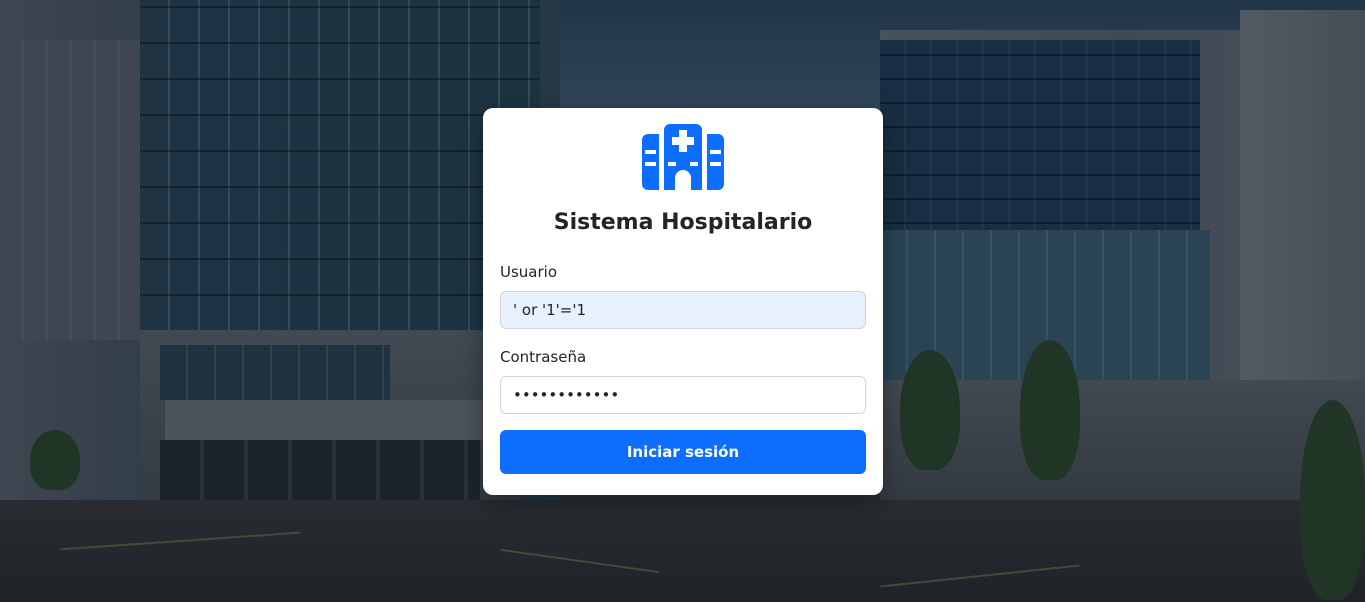 The width and height of the screenshot is (1365, 602). What do you see at coordinates (683, 310) in the screenshot?
I see `username-input` at bounding box center [683, 310].